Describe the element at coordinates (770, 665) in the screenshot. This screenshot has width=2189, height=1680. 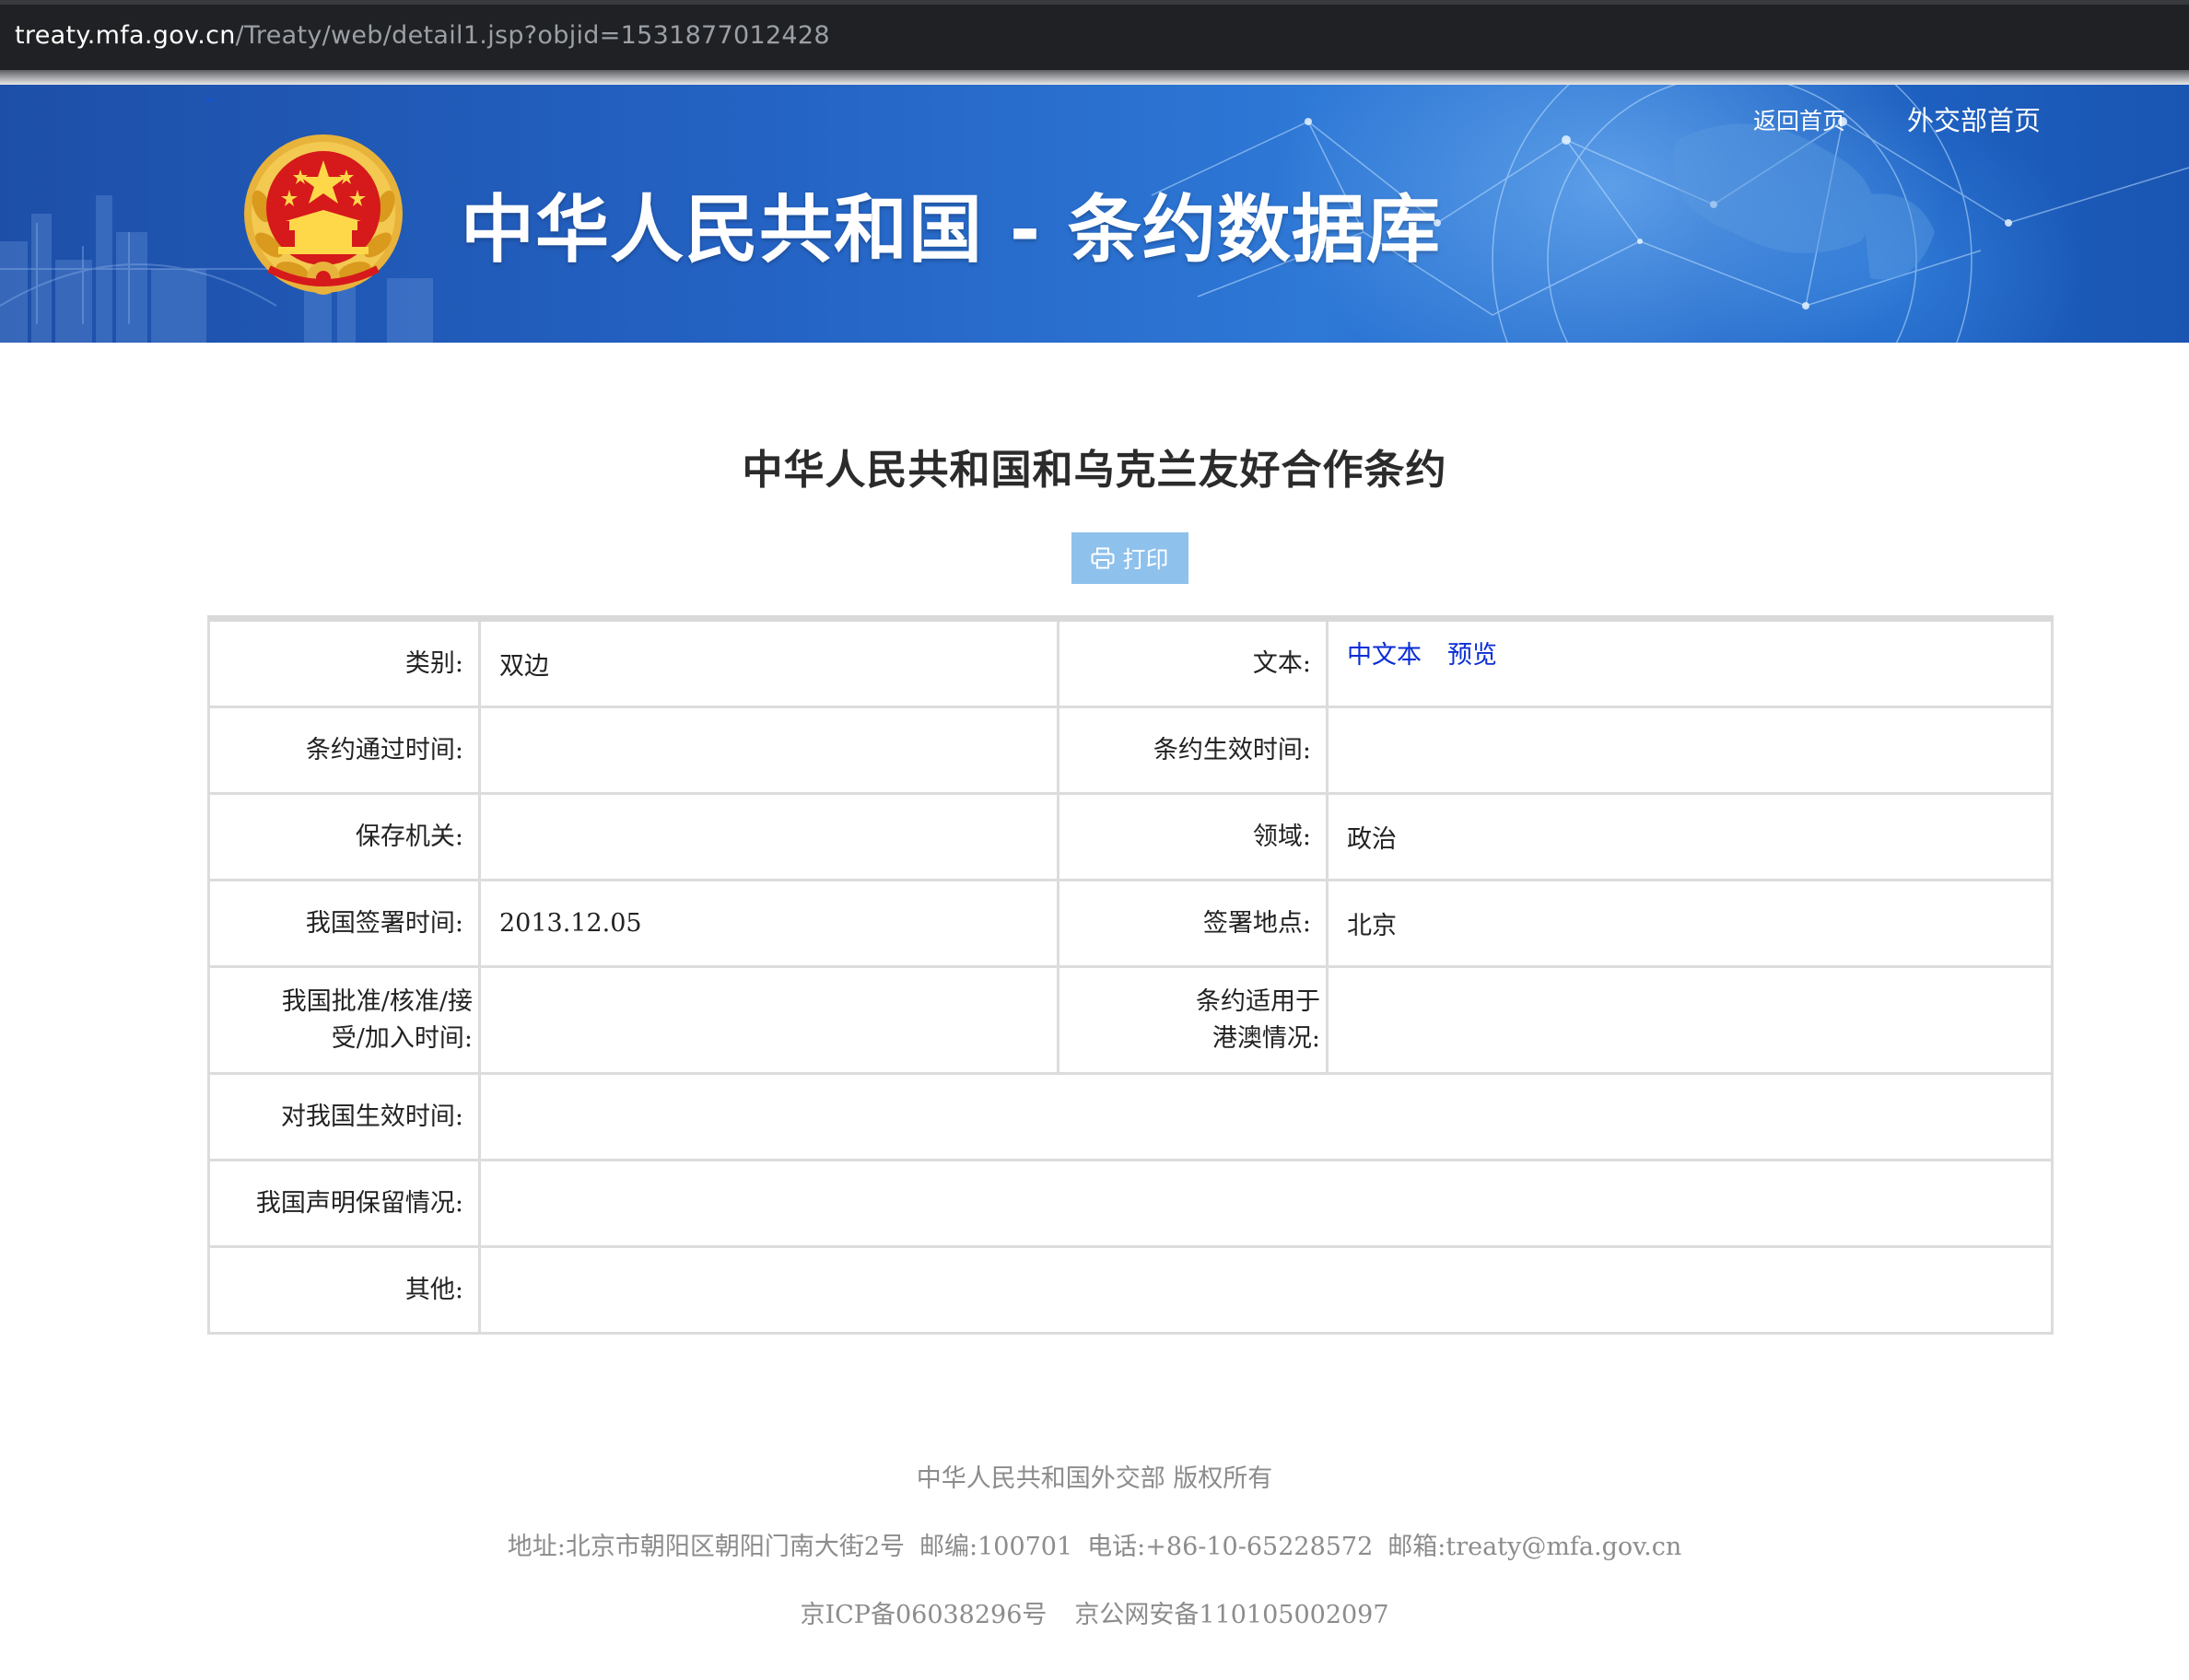
I see `category-value: 双边` at that location.